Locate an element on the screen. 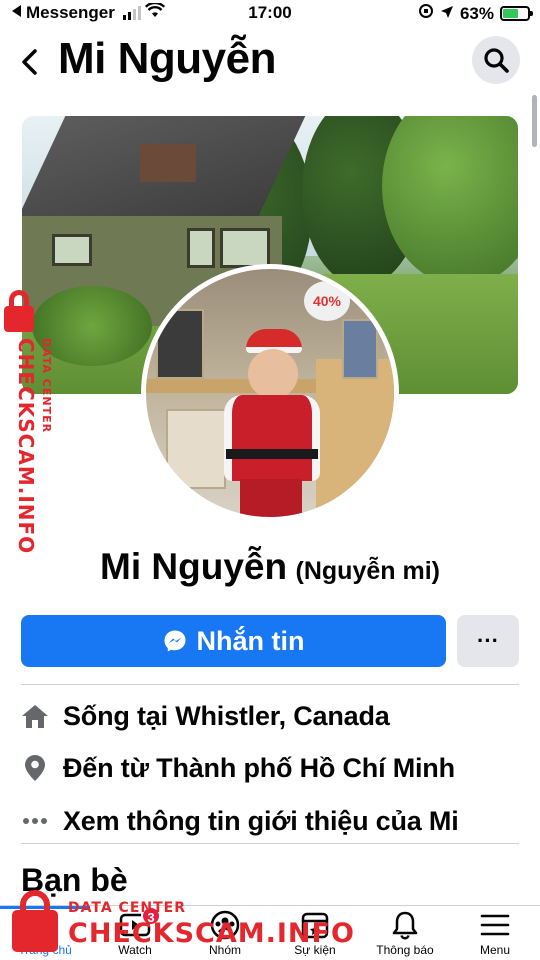 This screenshot has width=540, height=960. back-chevron-icon is located at coordinates (29, 62).